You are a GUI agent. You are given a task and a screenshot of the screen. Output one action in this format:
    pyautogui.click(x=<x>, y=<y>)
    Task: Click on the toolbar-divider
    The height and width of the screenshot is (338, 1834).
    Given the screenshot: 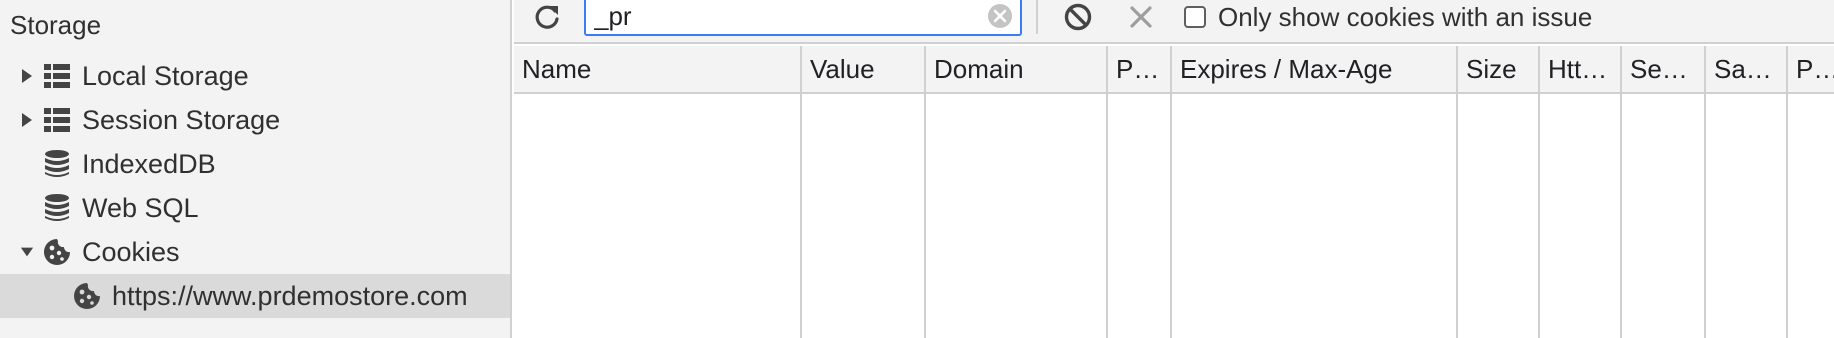 What is the action you would take?
    pyautogui.click(x=1037, y=17)
    